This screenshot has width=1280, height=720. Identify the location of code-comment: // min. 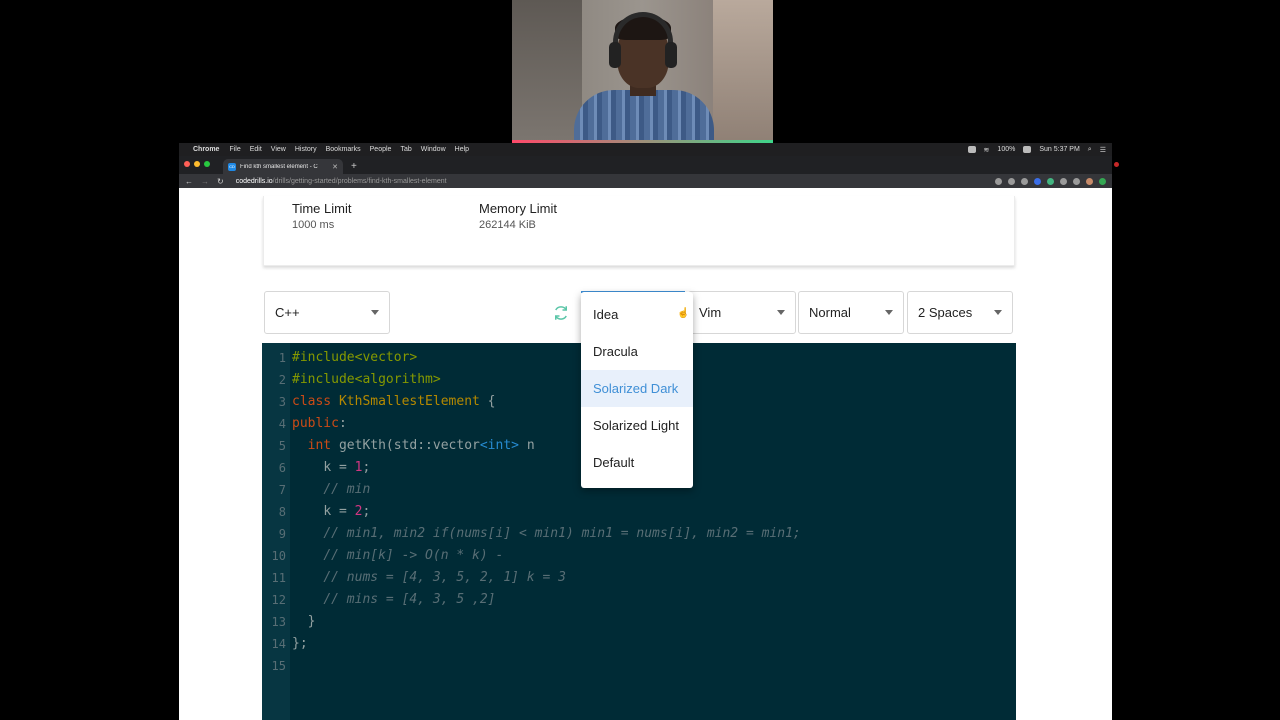
(347, 489).